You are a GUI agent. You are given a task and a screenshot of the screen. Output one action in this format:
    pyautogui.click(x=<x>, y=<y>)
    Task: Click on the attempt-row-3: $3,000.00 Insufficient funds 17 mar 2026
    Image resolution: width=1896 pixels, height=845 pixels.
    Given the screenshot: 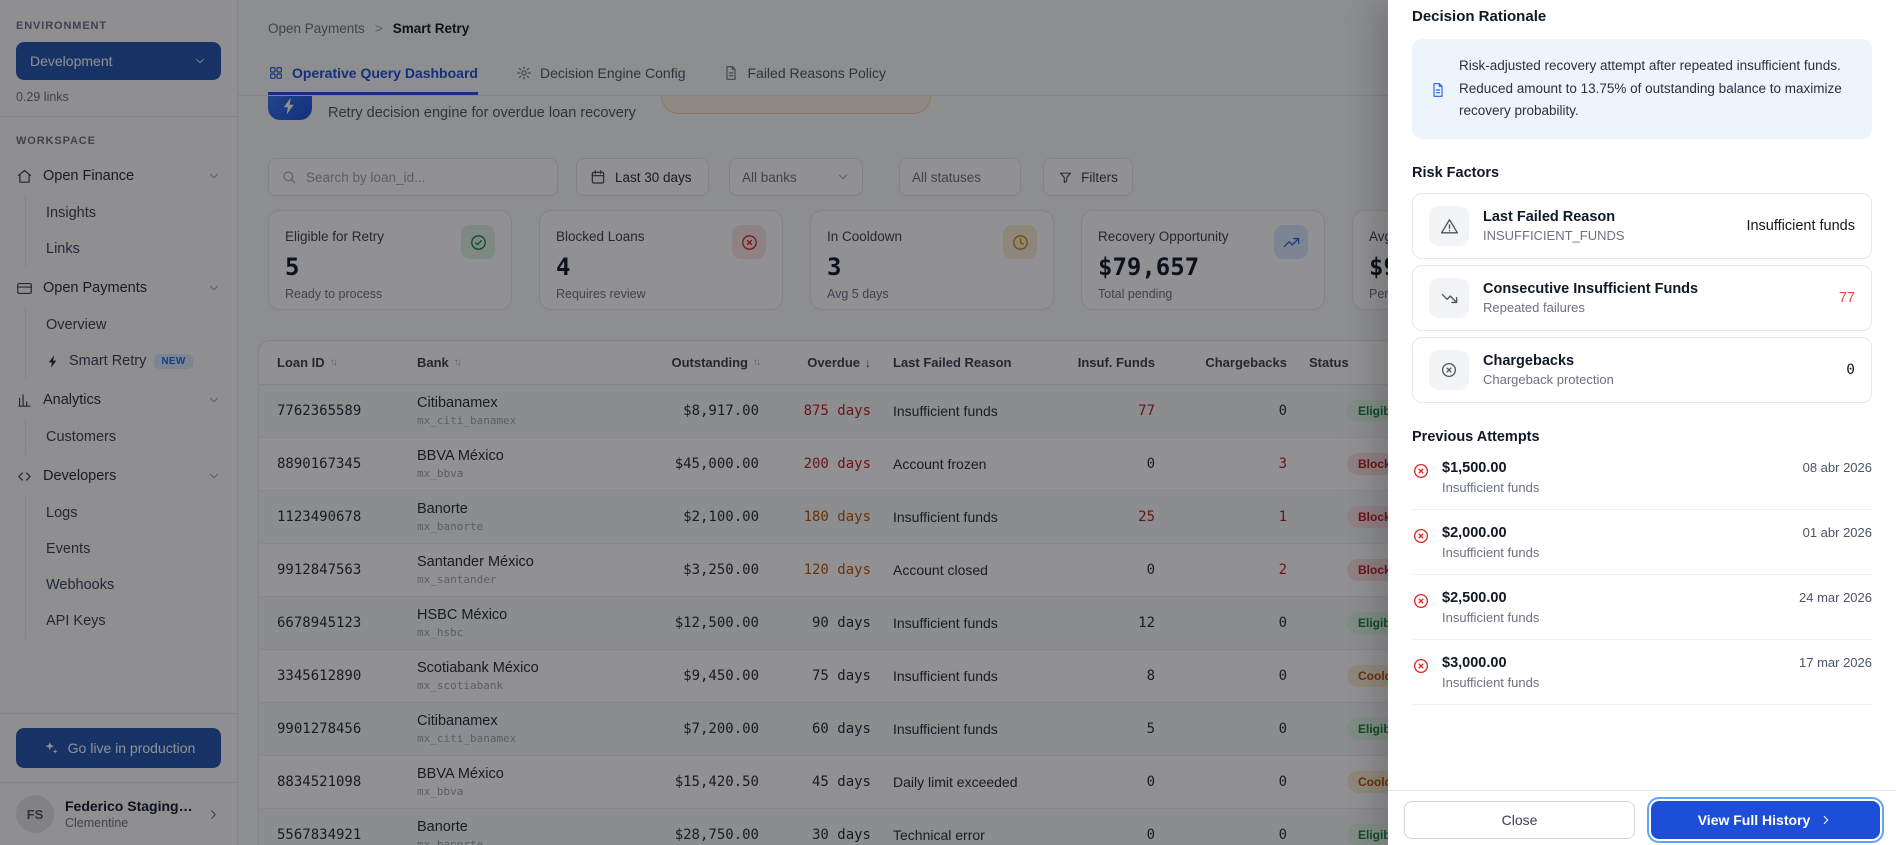 What is the action you would take?
    pyautogui.click(x=1642, y=673)
    